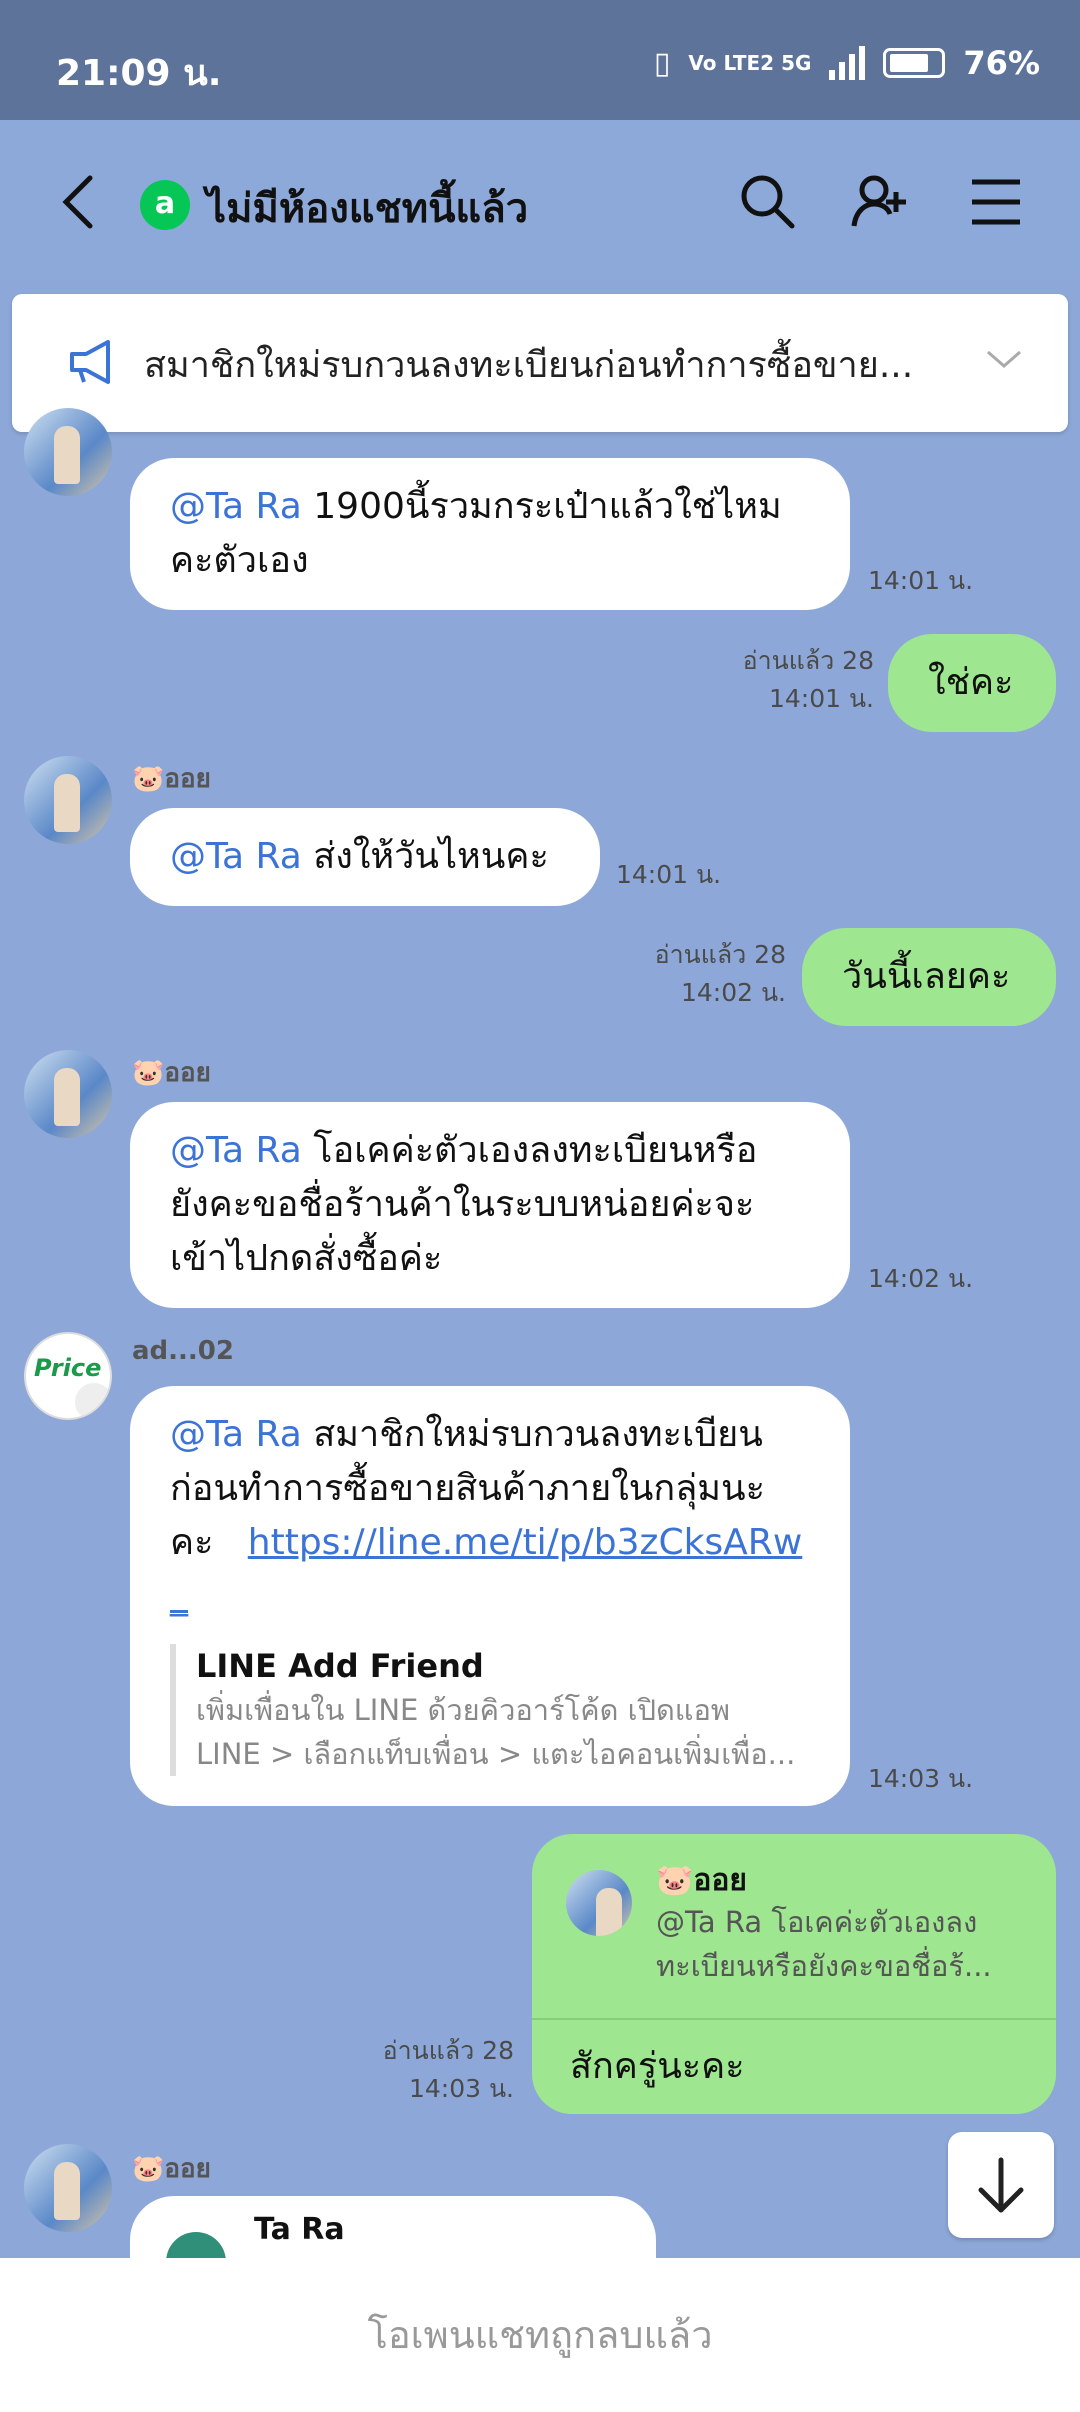 This screenshot has width=1080, height=2412. I want to click on signal-icon, so click(847, 63).